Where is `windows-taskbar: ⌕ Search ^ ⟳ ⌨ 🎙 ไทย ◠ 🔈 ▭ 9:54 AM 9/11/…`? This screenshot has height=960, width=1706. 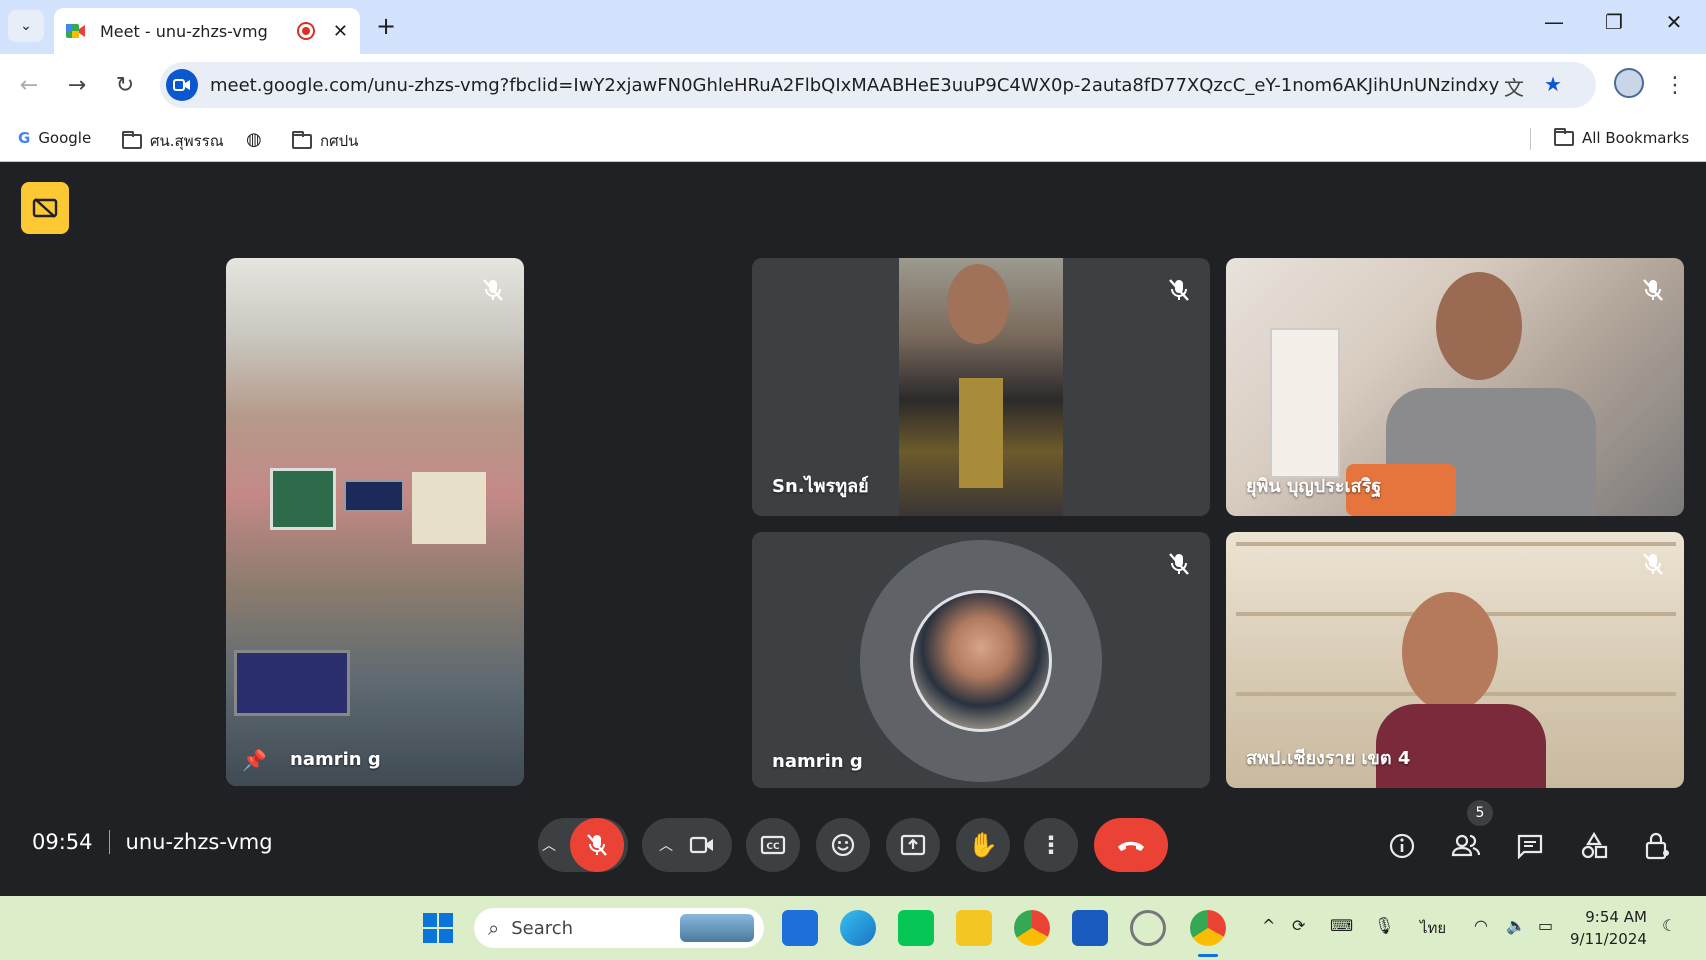 windows-taskbar: ⌕ Search ^ ⟳ ⌨ 🎙 ไทย ◠ 🔈 ▭ 9:54 AM 9/11/… is located at coordinates (853, 928).